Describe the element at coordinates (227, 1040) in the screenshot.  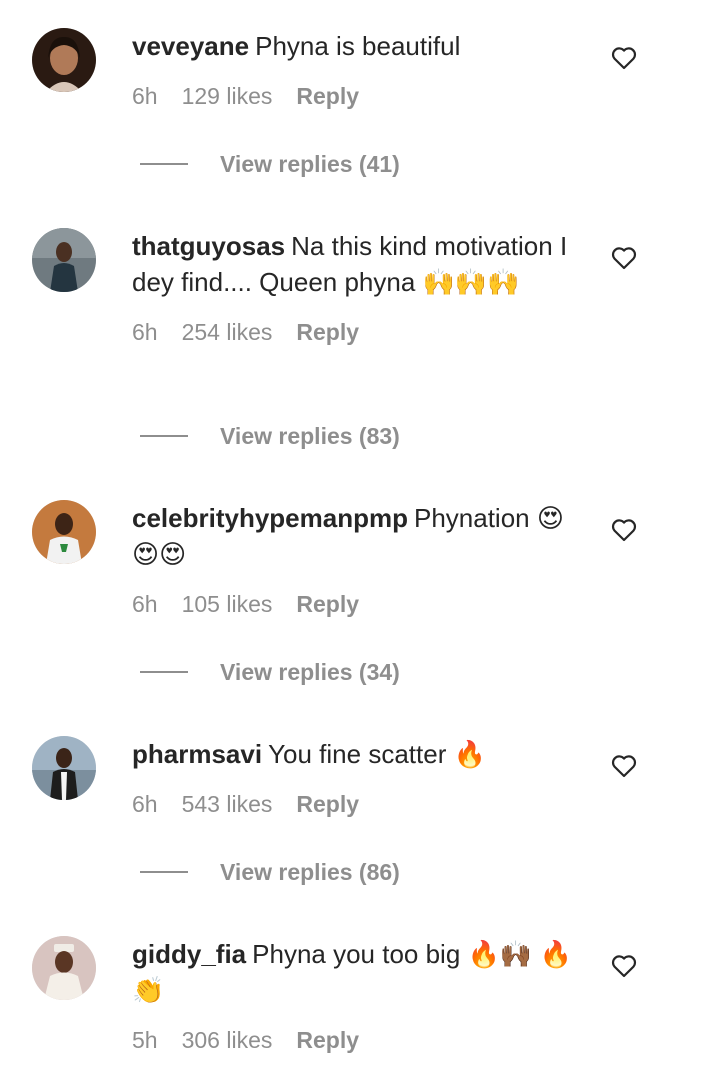
I see `comment-likes: 306 likes` at that location.